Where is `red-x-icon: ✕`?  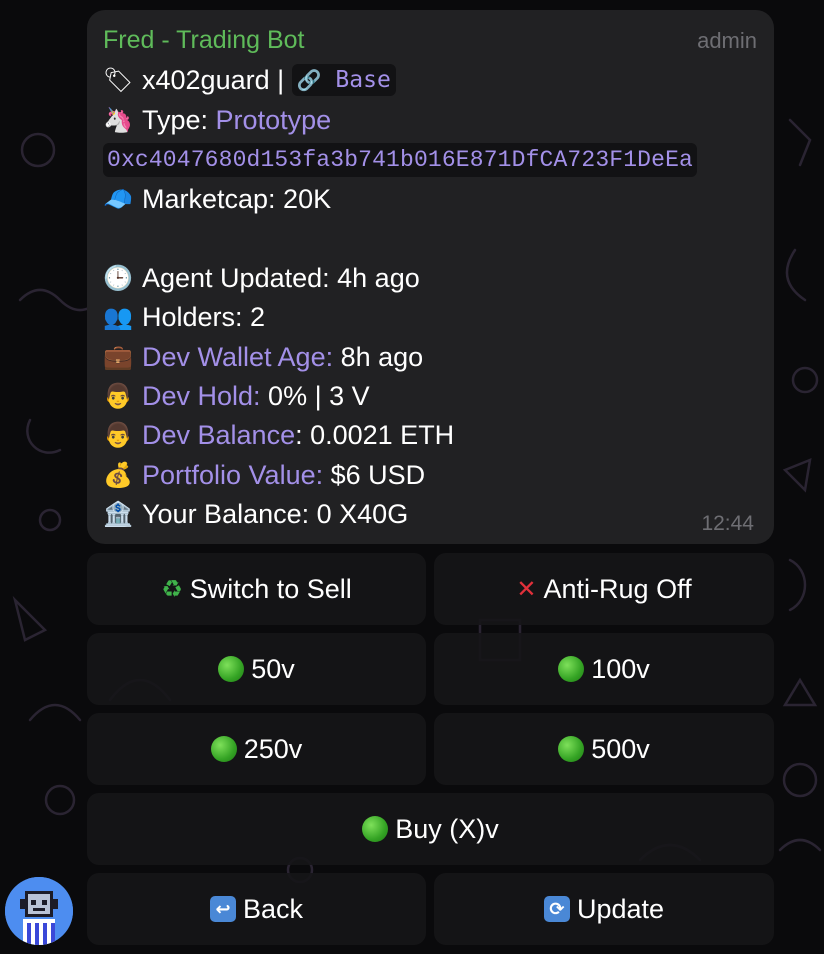
red-x-icon: ✕ is located at coordinates (526, 589).